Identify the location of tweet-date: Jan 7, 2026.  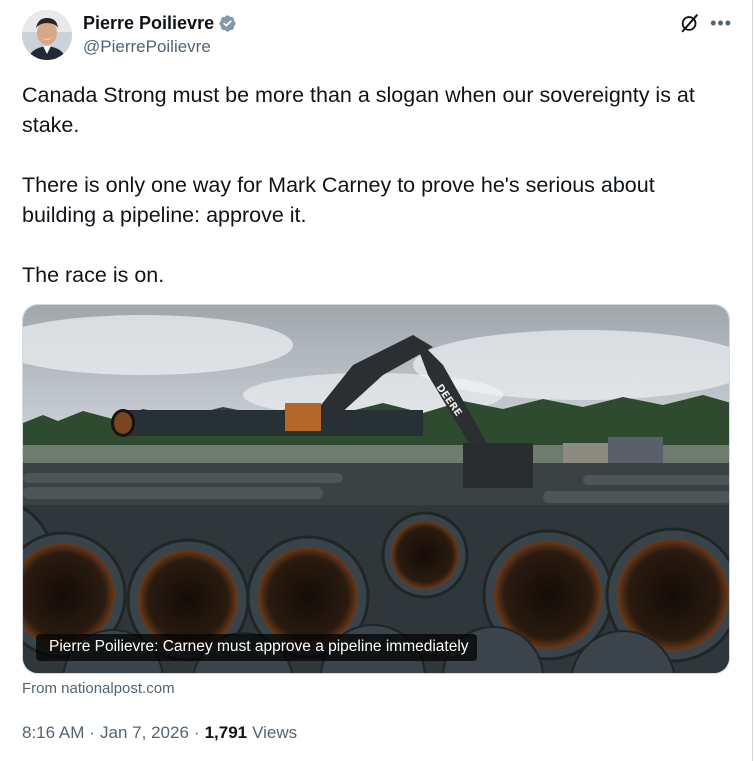
(144, 733).